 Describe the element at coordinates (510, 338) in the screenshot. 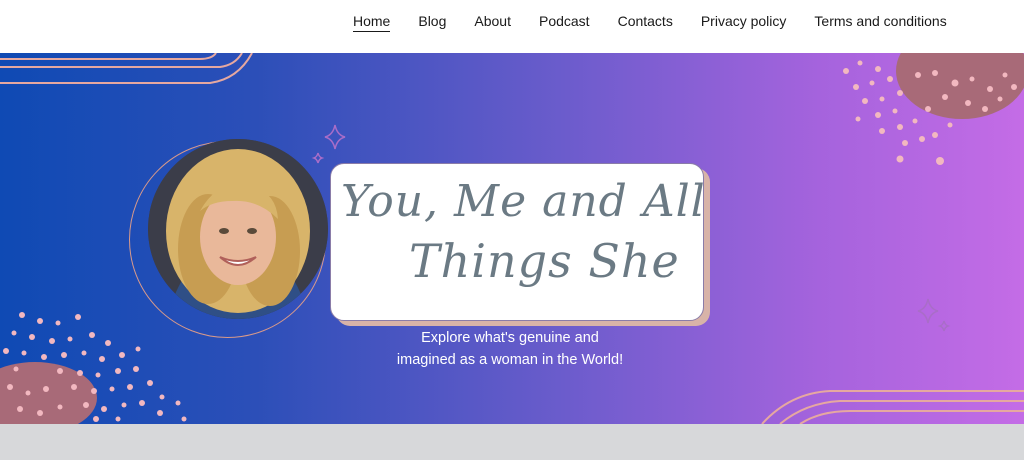

I see `tagline-line1: Explore what's genuine and` at that location.